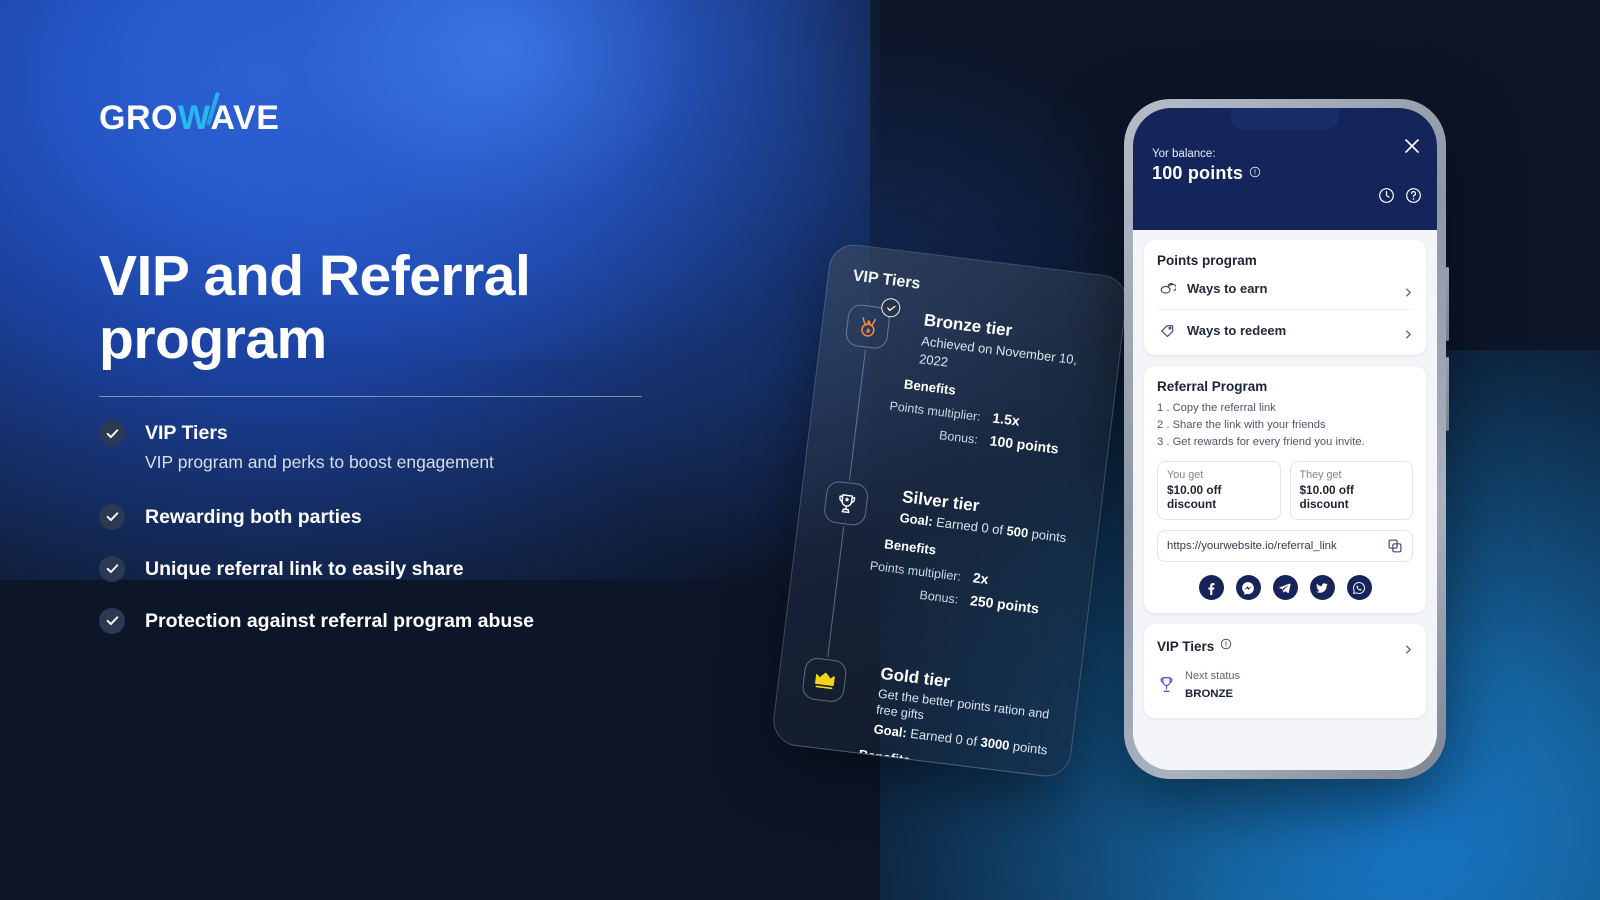 This screenshot has height=900, width=1600. I want to click on step-number: 2 ., so click(1163, 425).